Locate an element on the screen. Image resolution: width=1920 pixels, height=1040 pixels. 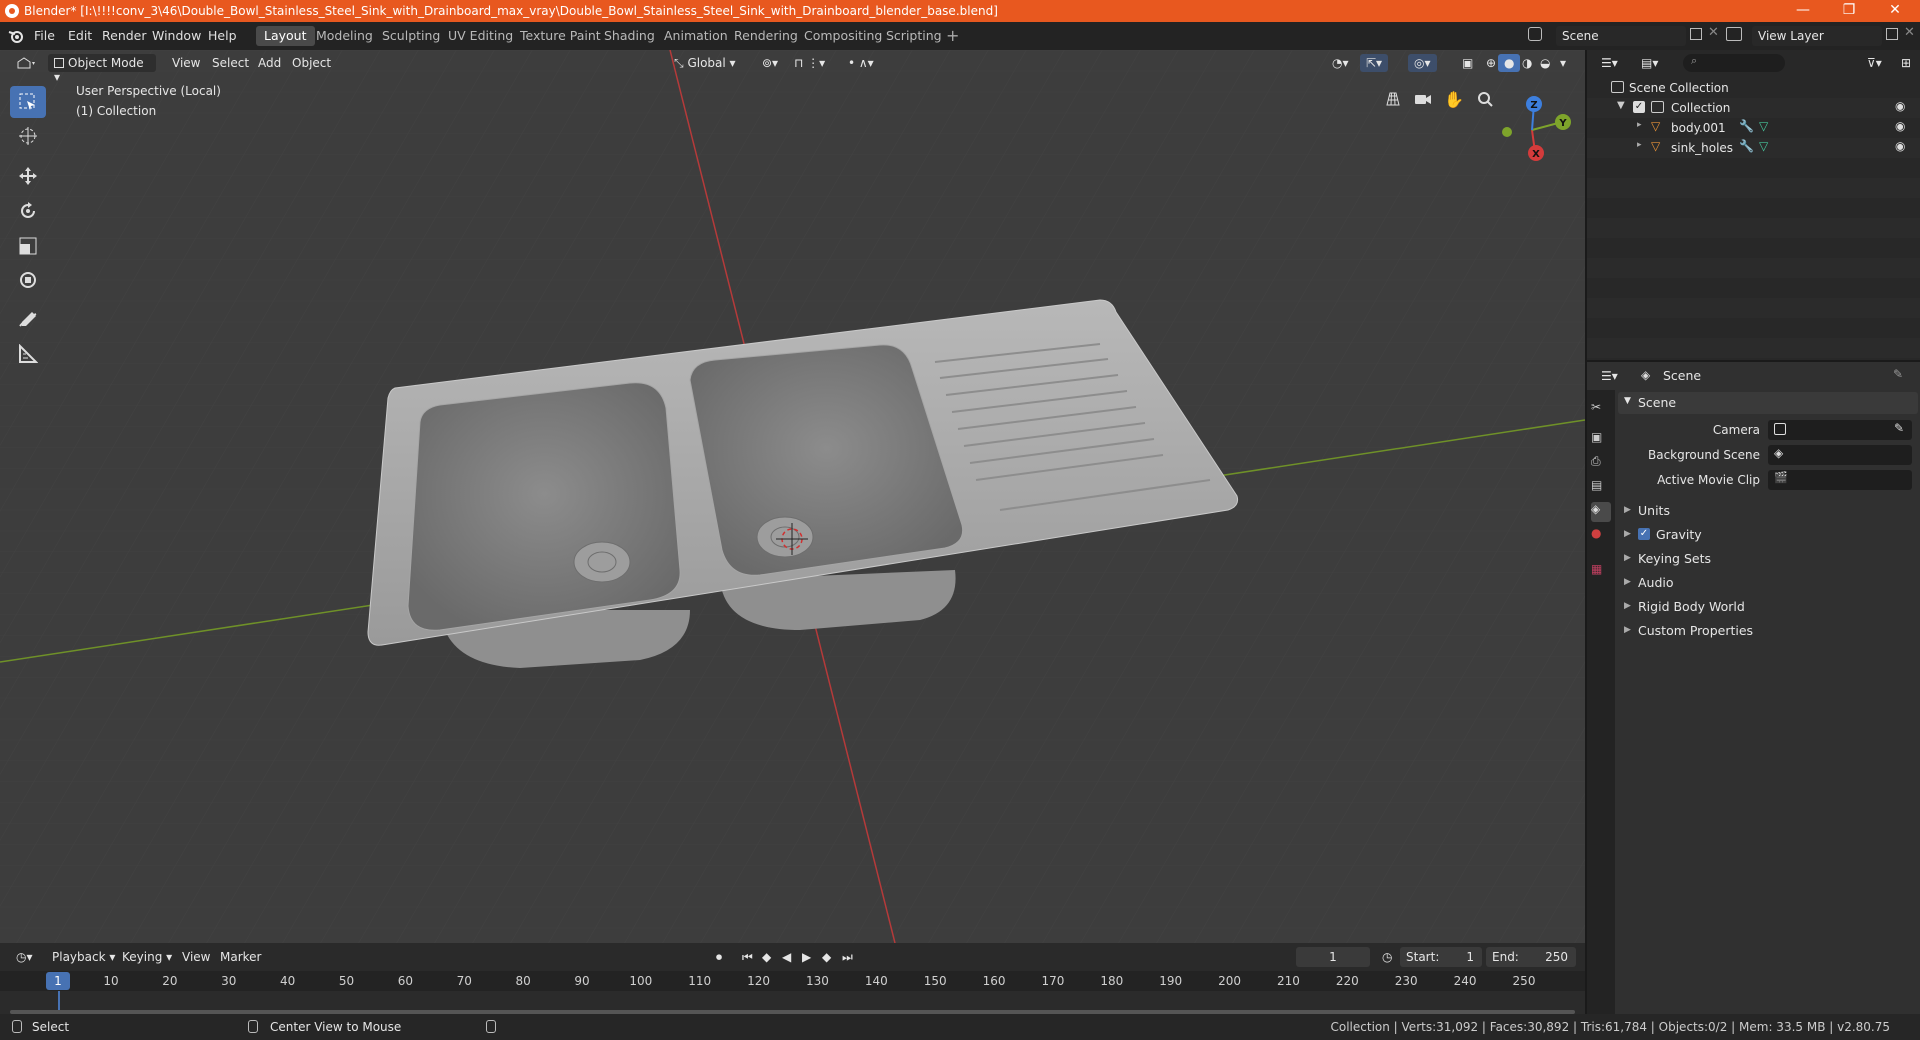
next-keyframe-button: ◆ is located at coordinates (826, 957).